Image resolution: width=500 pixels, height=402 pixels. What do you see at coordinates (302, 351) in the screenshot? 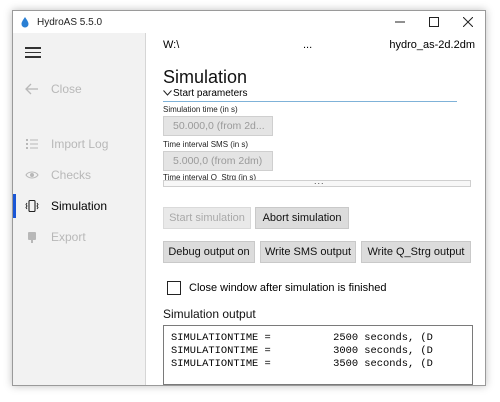
I see `output-line: SIMULATIONTIME = 3000 seconds, (D` at bounding box center [302, 351].